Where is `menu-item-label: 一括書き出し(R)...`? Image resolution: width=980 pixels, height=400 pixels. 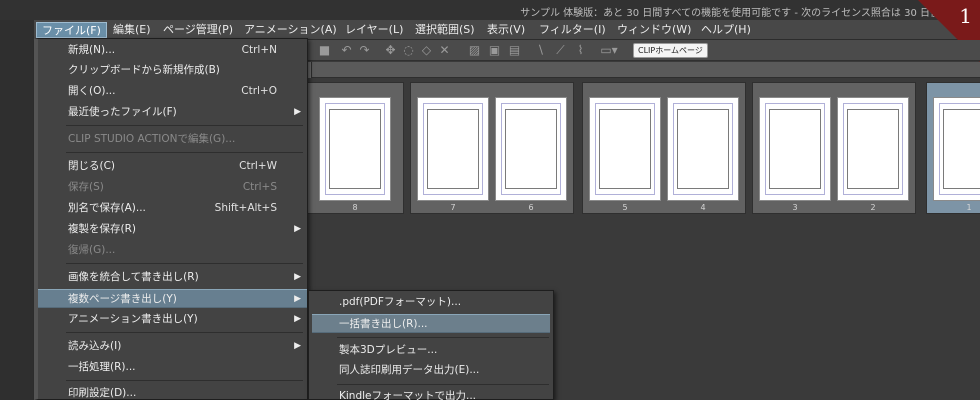 menu-item-label: 一括書き出し(R)... is located at coordinates (383, 324).